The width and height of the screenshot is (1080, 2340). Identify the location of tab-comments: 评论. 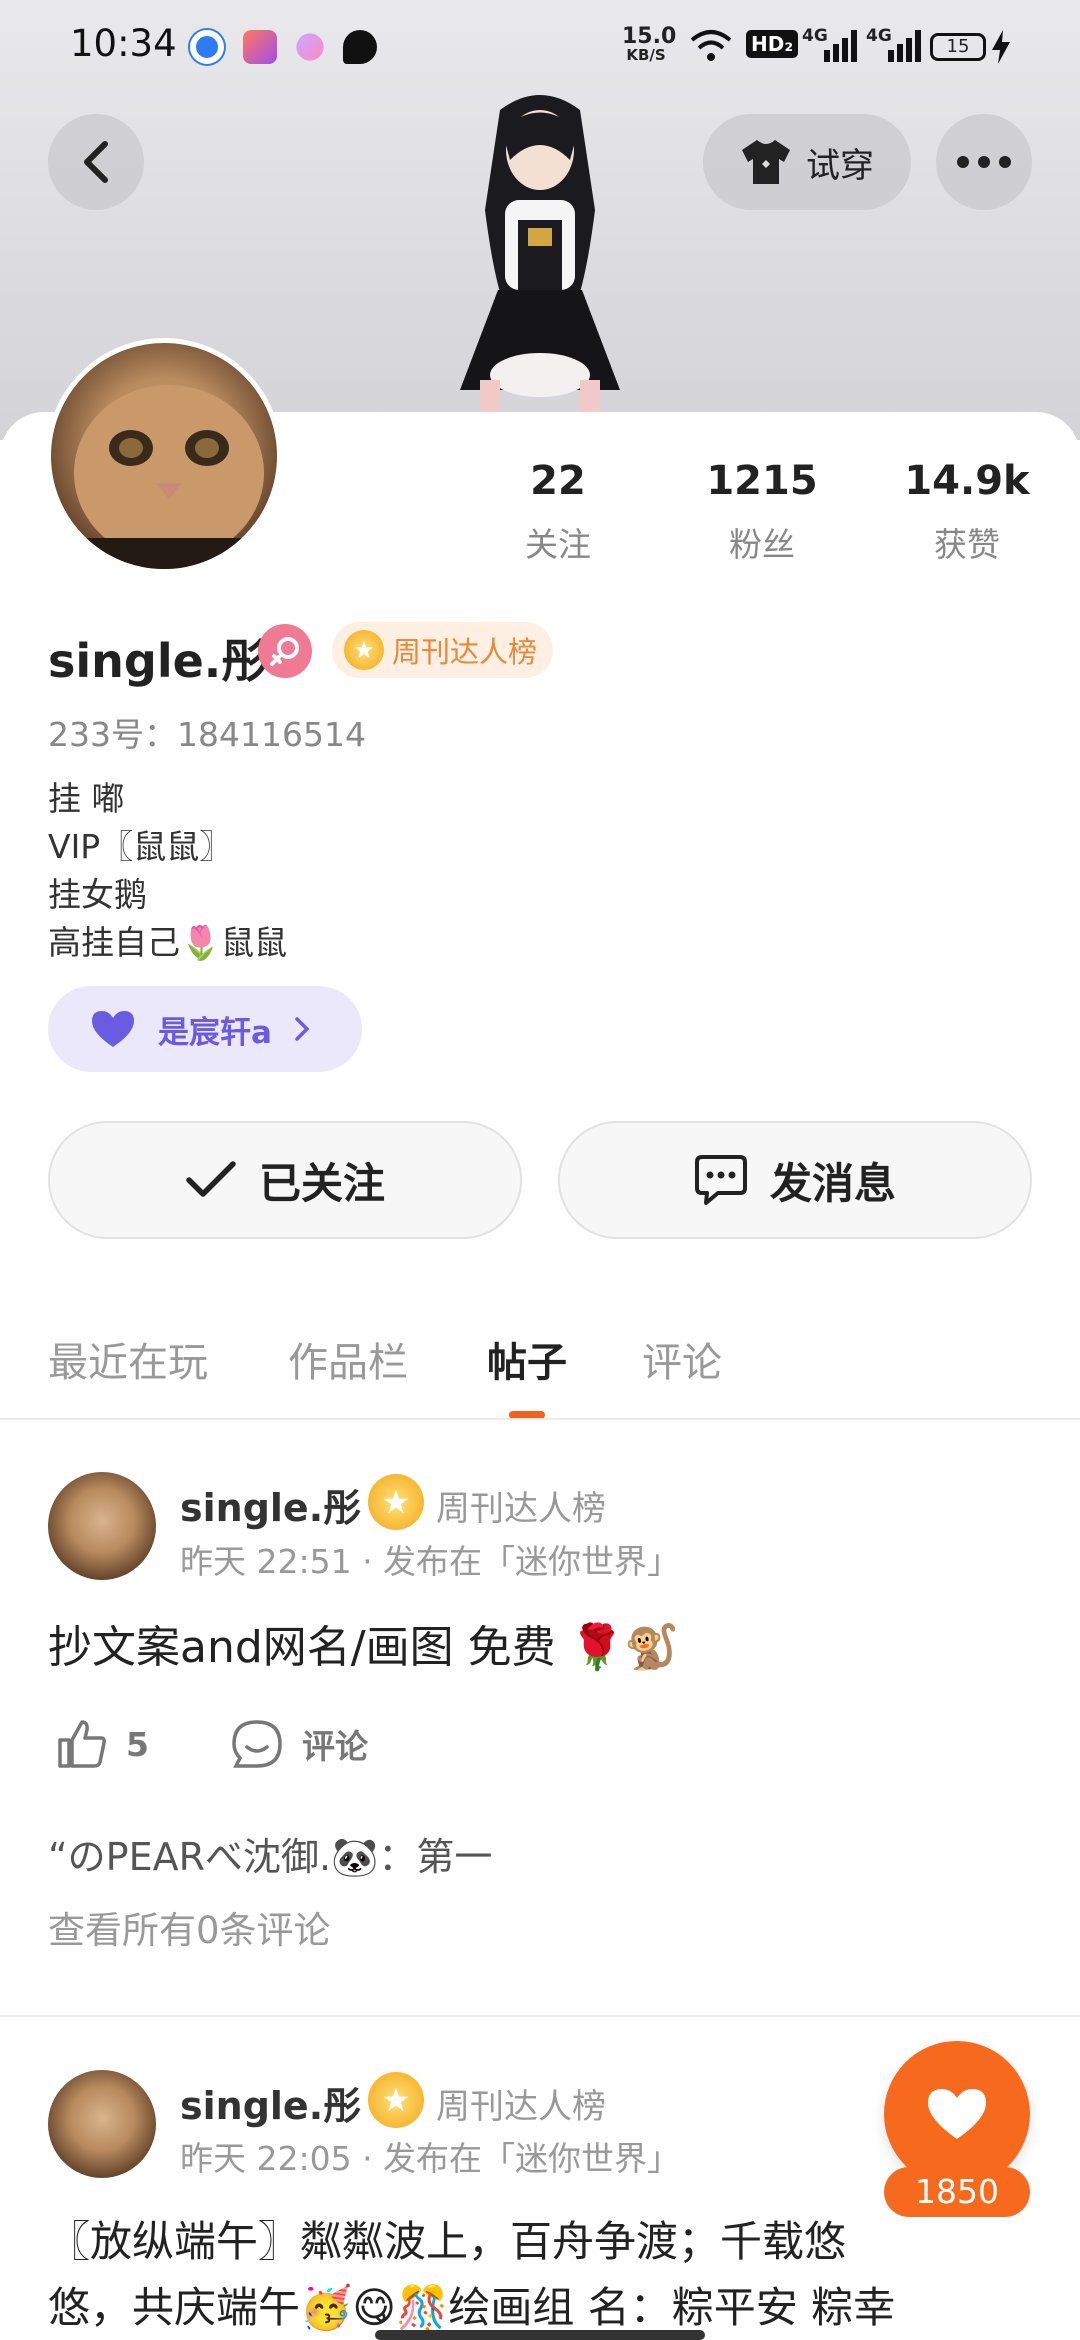
(682, 1359).